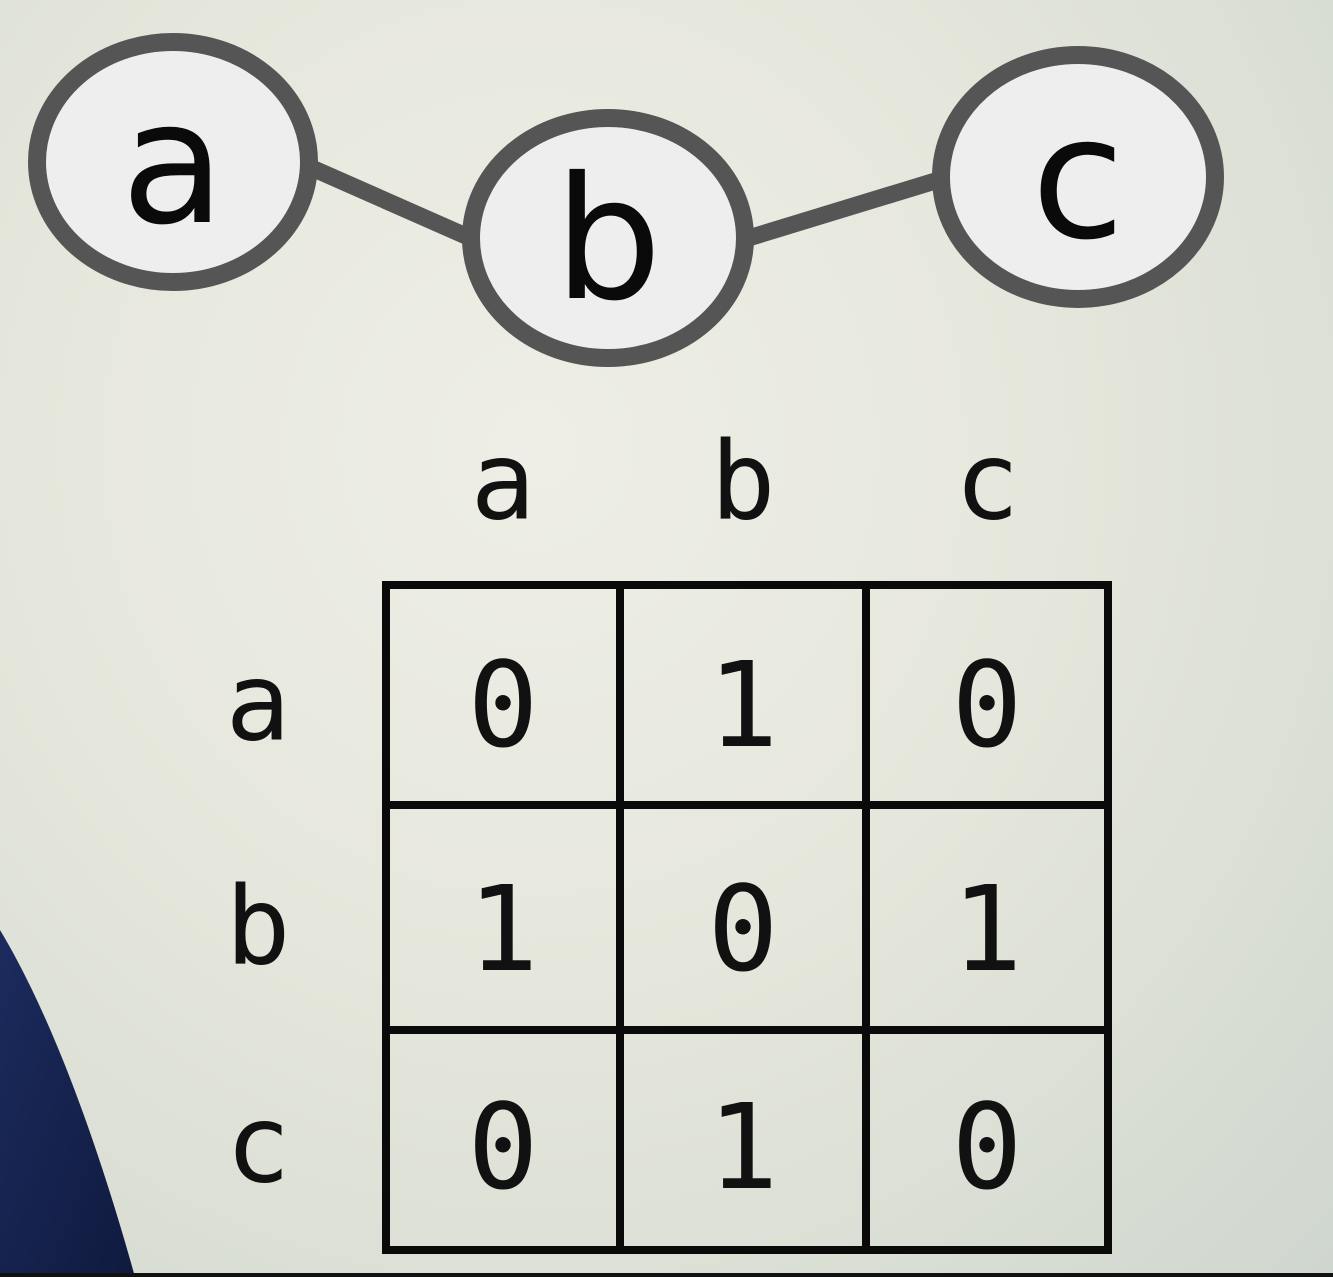  Describe the element at coordinates (742, 1147) in the screenshot. I see `matrix-cell-cb: 1` at that location.